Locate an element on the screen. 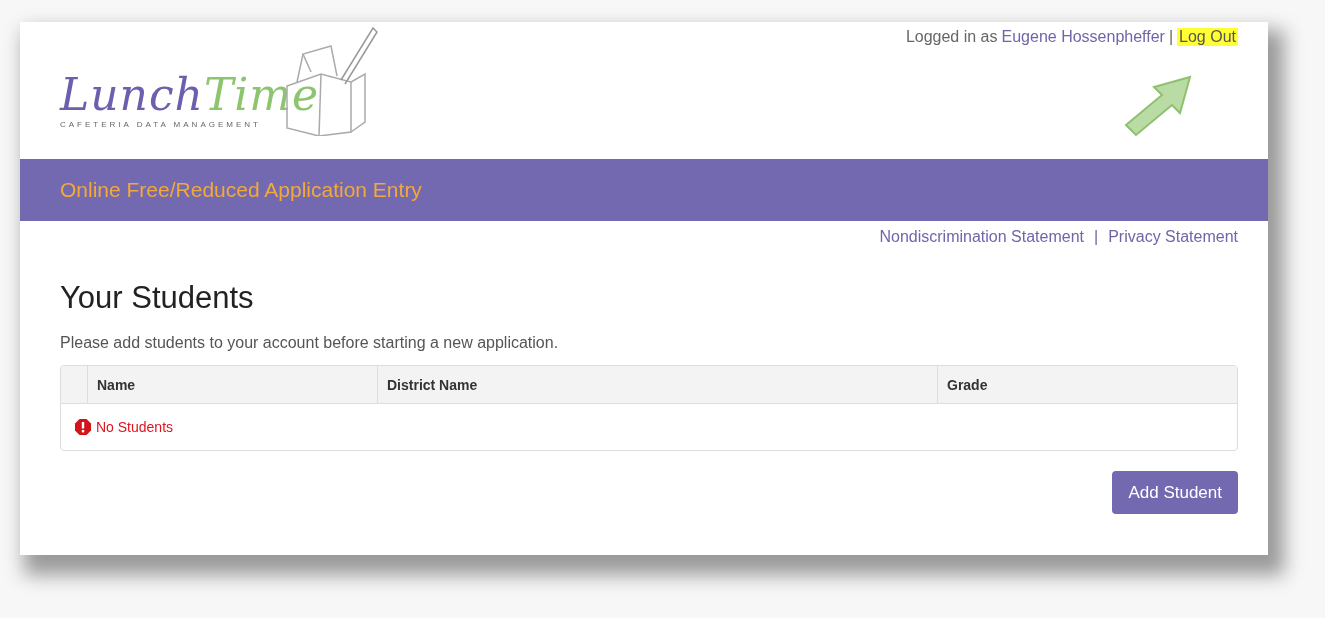 The height and width of the screenshot is (618, 1325). page-heading: Your Students is located at coordinates (157, 298).